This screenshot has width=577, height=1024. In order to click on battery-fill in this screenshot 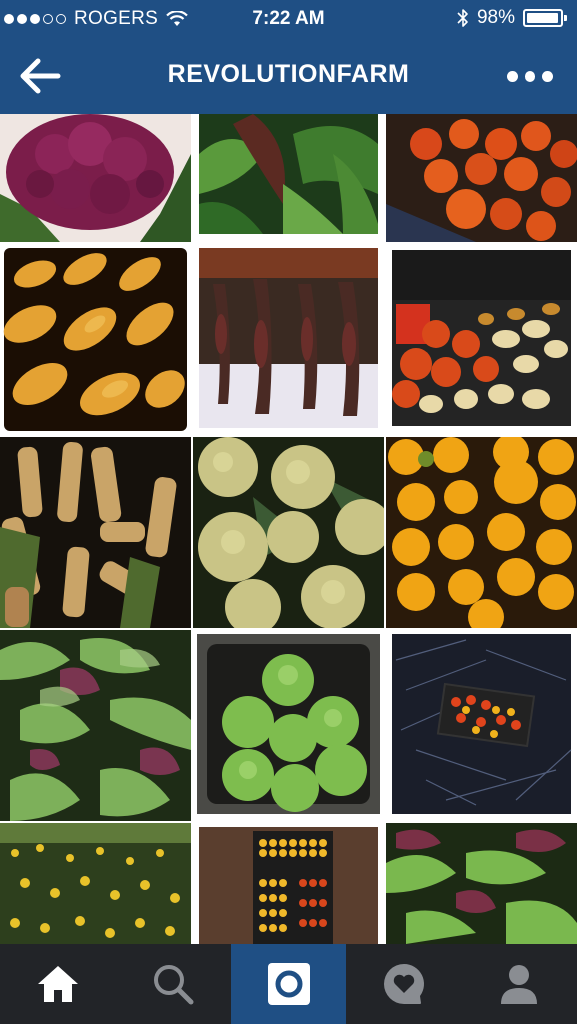, I will do `click(543, 18)`.